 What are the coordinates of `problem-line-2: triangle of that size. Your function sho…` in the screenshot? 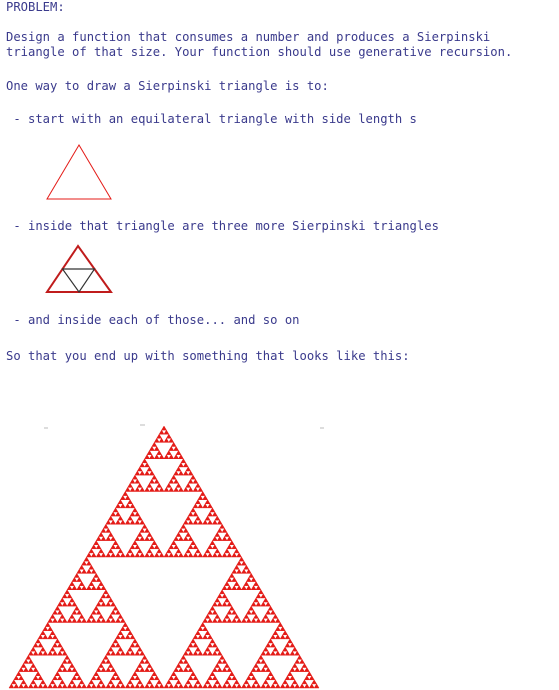 It's located at (259, 52).